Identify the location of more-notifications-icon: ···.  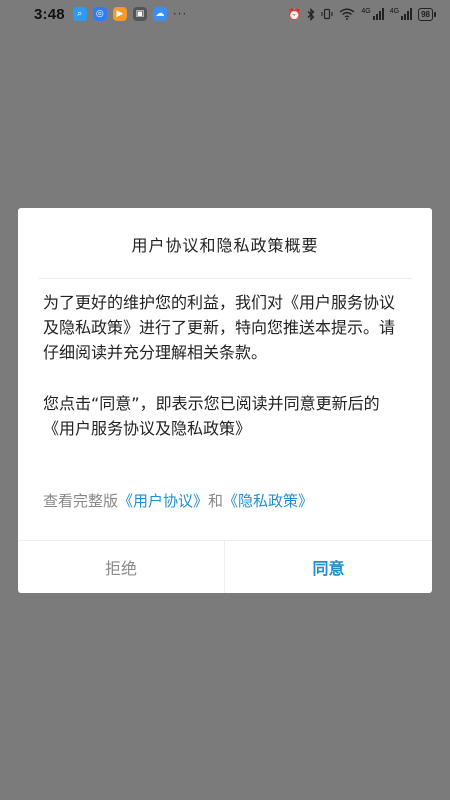
(180, 14).